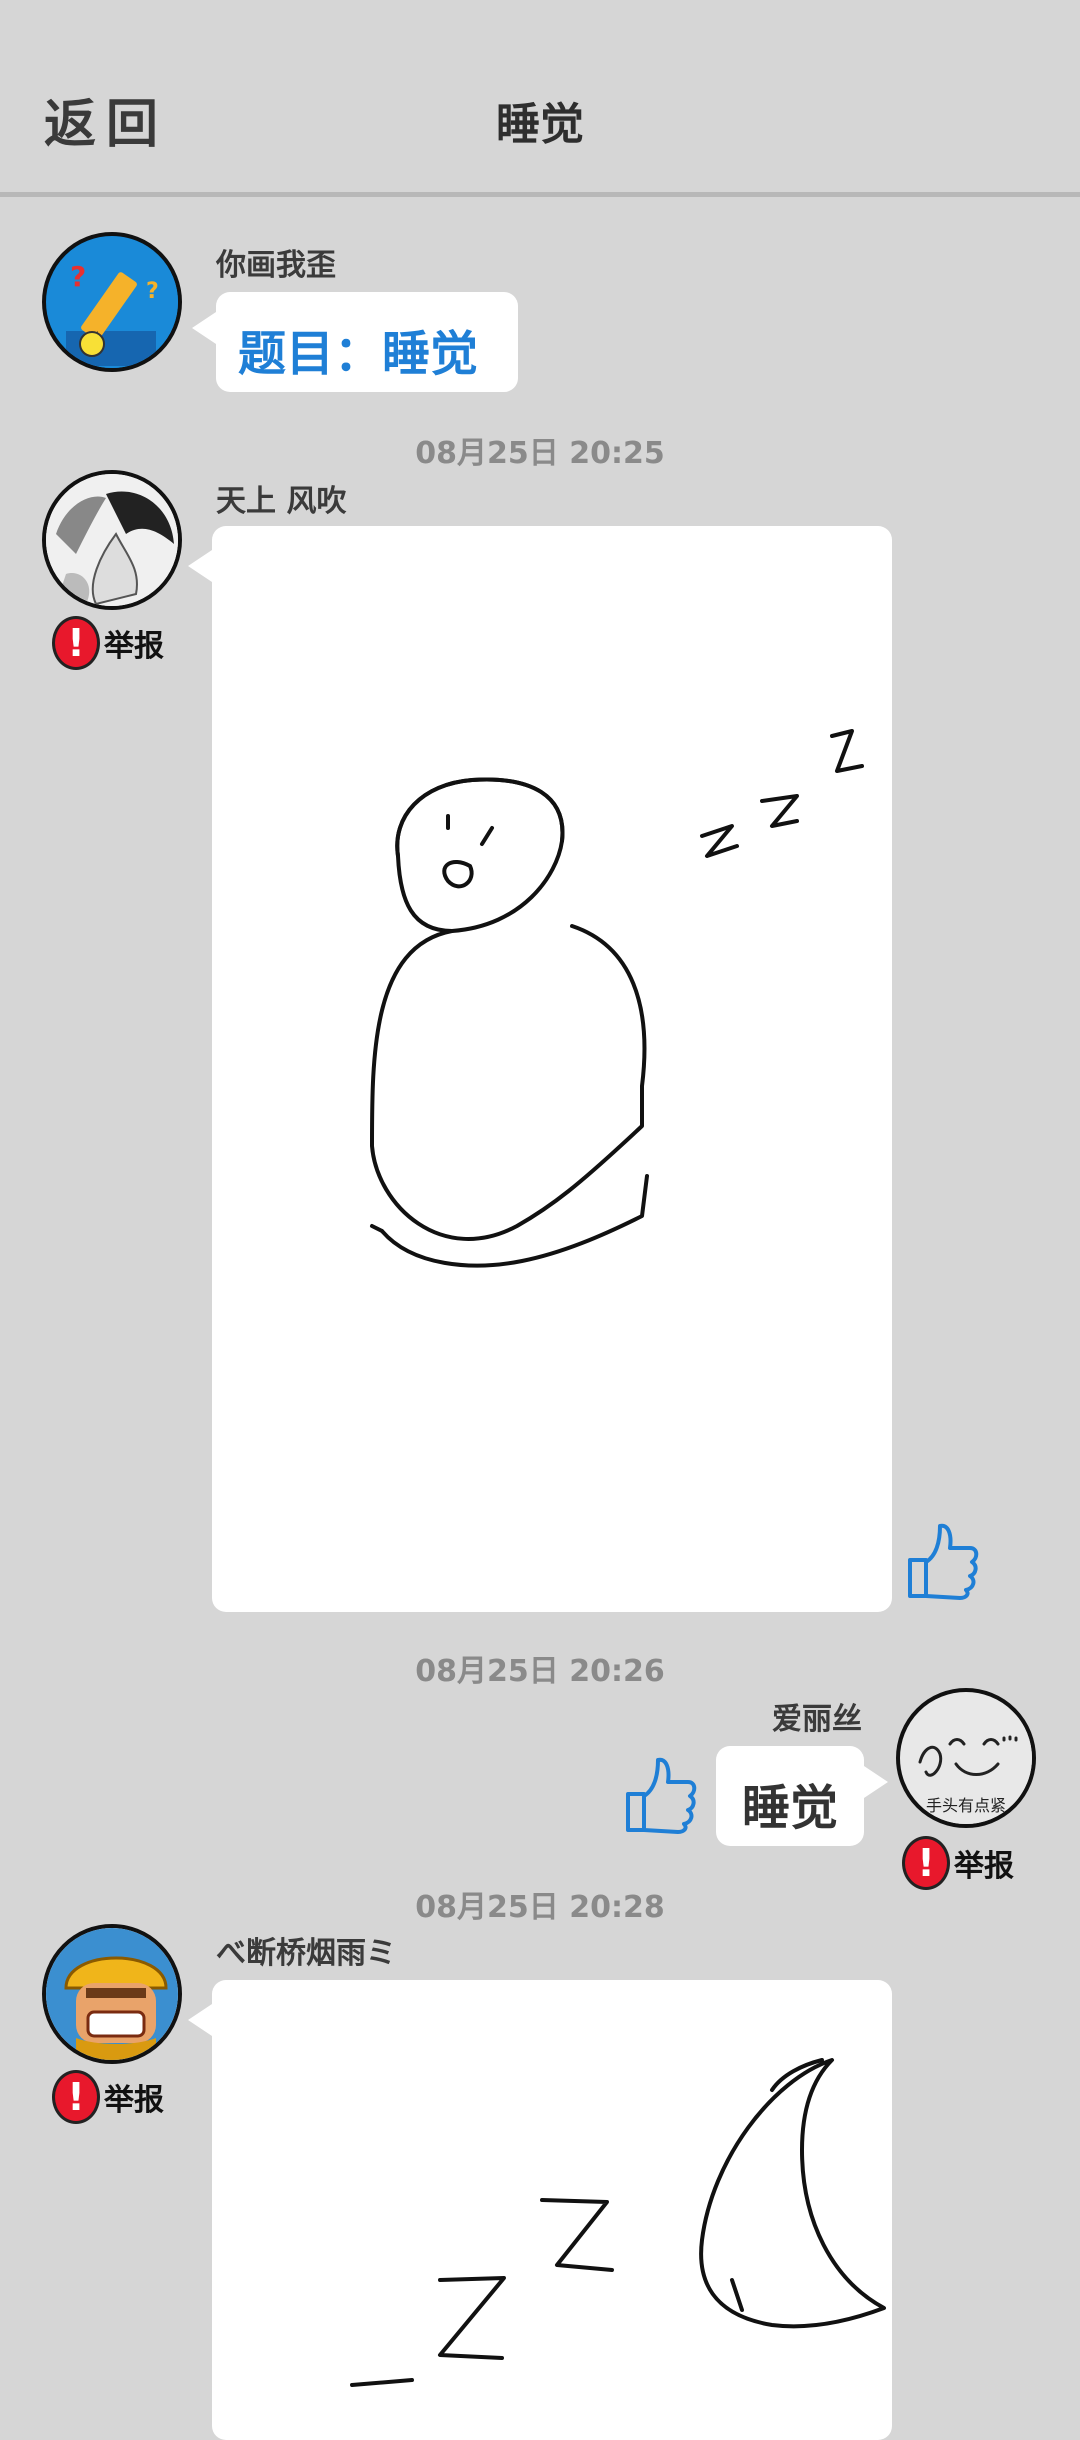 This screenshot has height=2440, width=1080. Describe the element at coordinates (276, 265) in the screenshot. I see `sender-name: 你画我歪` at that location.